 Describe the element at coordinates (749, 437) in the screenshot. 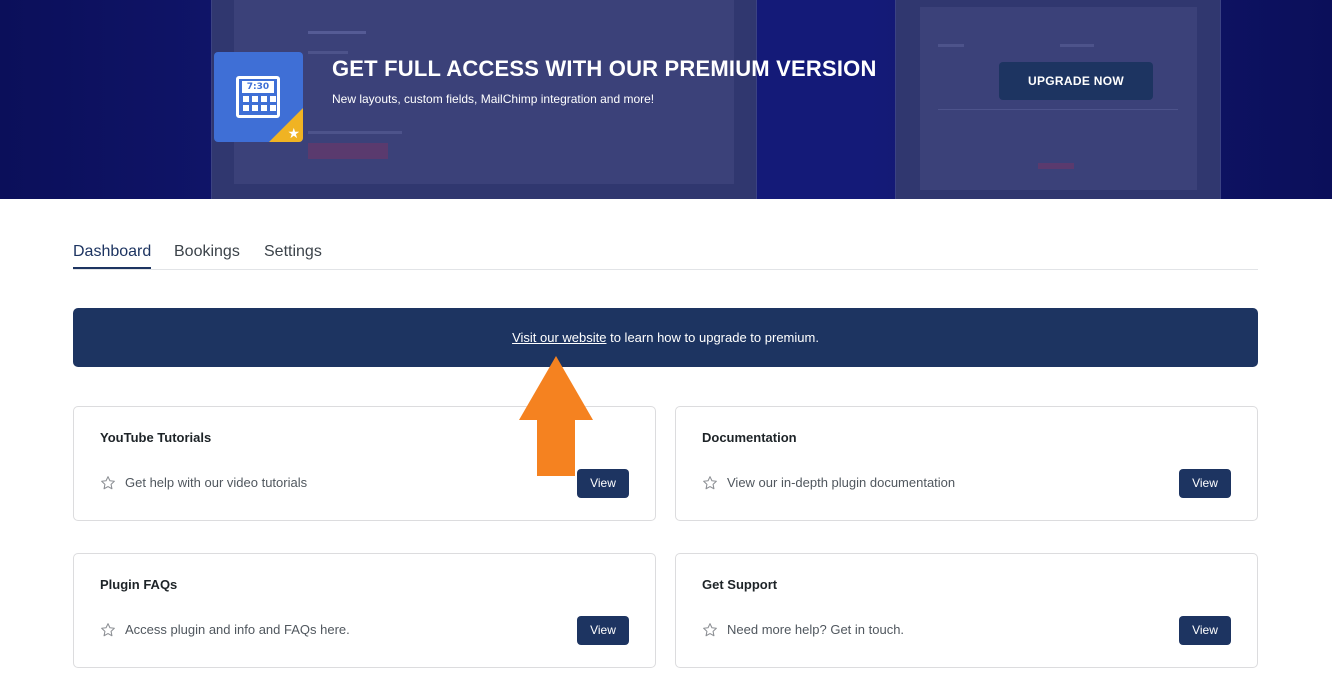

I see `card-title: Documentation` at that location.